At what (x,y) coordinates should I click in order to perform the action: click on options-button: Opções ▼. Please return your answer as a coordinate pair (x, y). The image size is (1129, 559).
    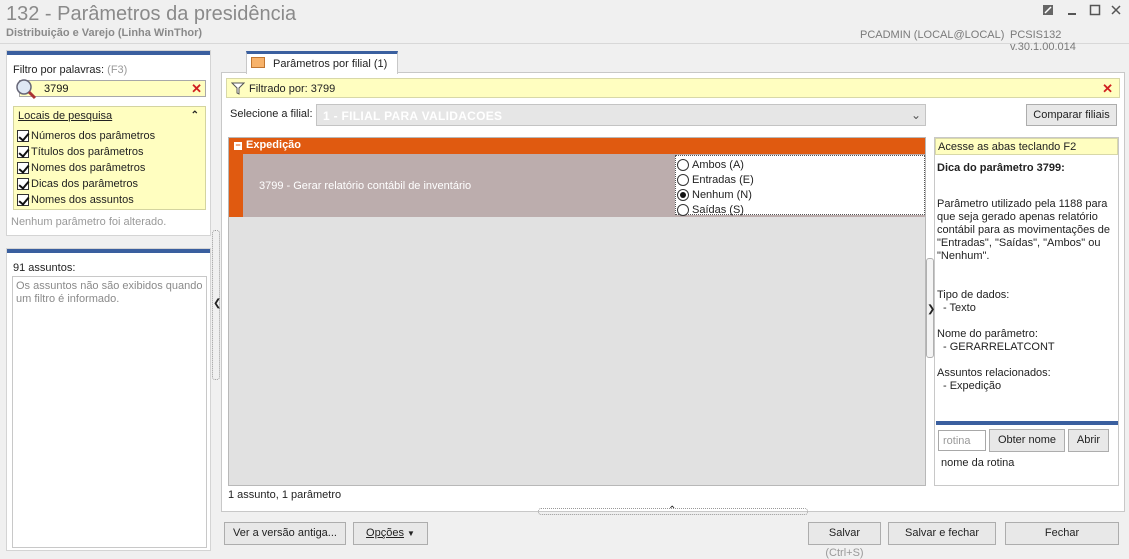
    Looking at the image, I should click on (390, 533).